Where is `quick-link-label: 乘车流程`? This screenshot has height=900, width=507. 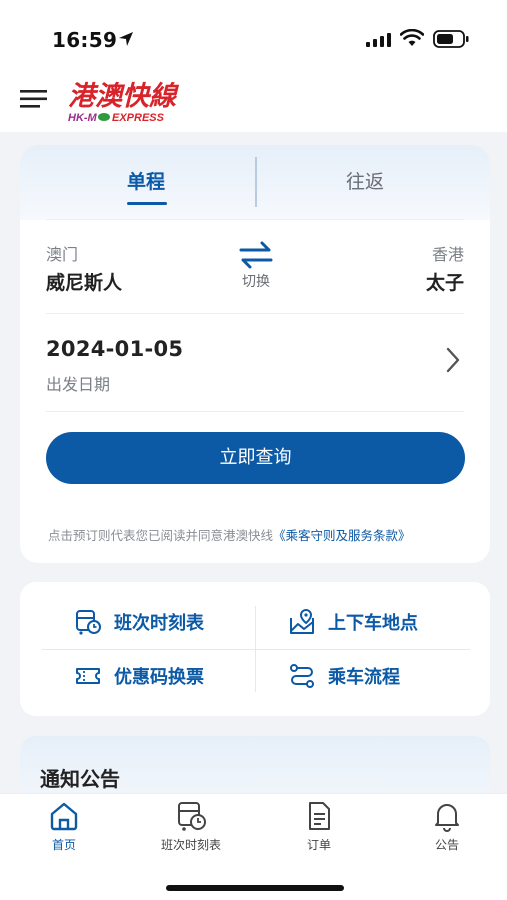 quick-link-label: 乘车流程 is located at coordinates (364, 677).